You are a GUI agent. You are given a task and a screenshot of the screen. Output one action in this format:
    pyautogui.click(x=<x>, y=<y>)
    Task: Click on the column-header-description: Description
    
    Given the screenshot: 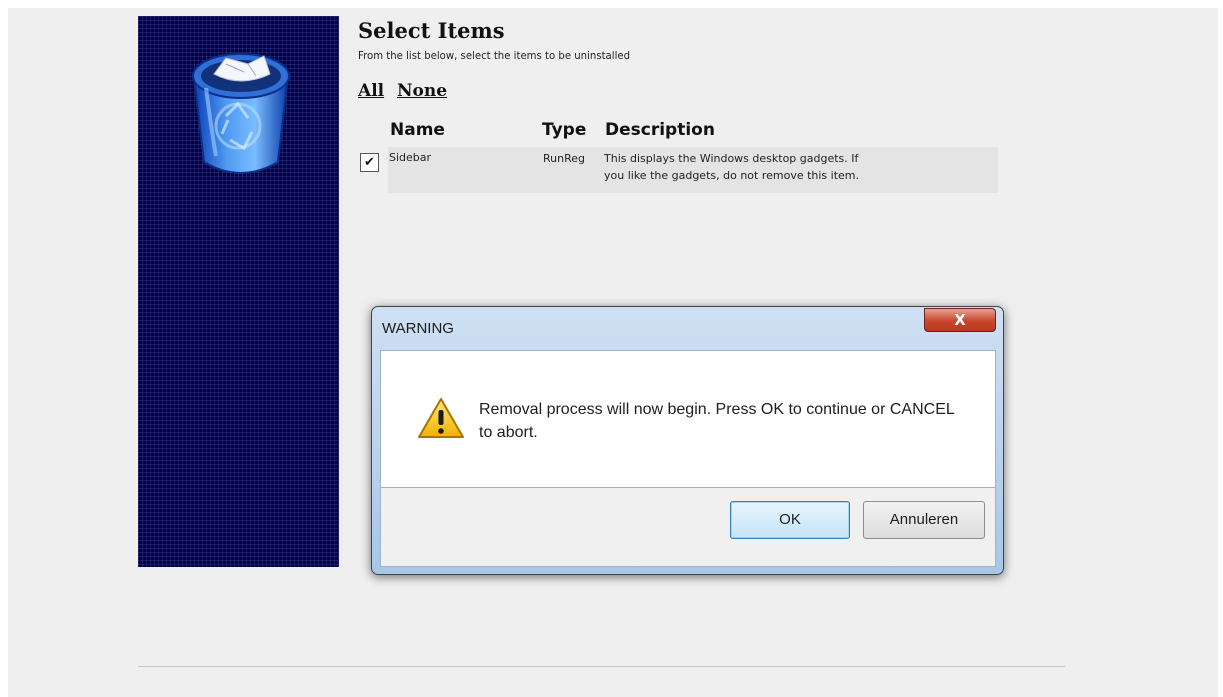 What is the action you would take?
    pyautogui.click(x=660, y=130)
    